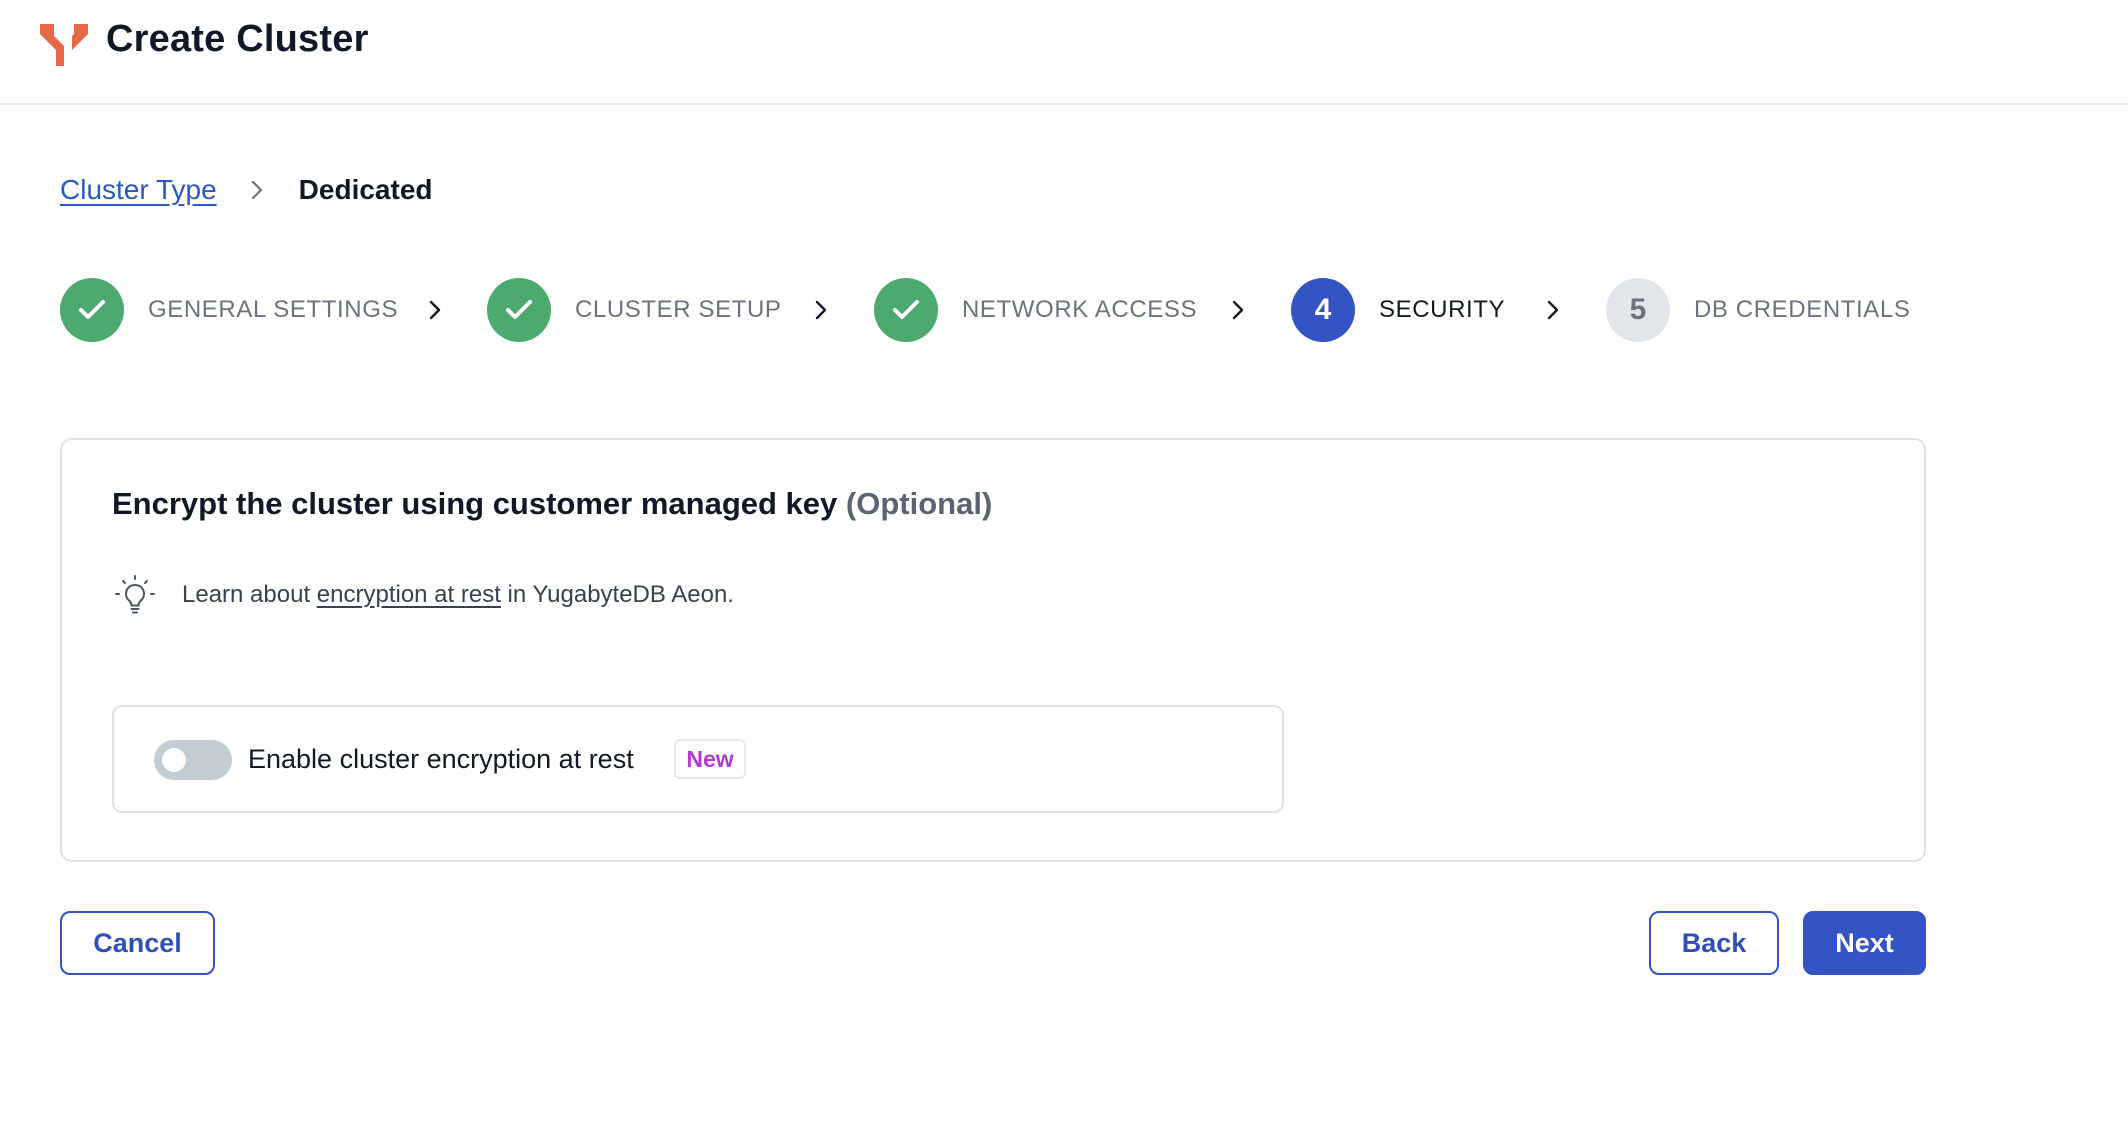  Describe the element at coordinates (919, 503) in the screenshot. I see `optional-label: (Optional)` at that location.